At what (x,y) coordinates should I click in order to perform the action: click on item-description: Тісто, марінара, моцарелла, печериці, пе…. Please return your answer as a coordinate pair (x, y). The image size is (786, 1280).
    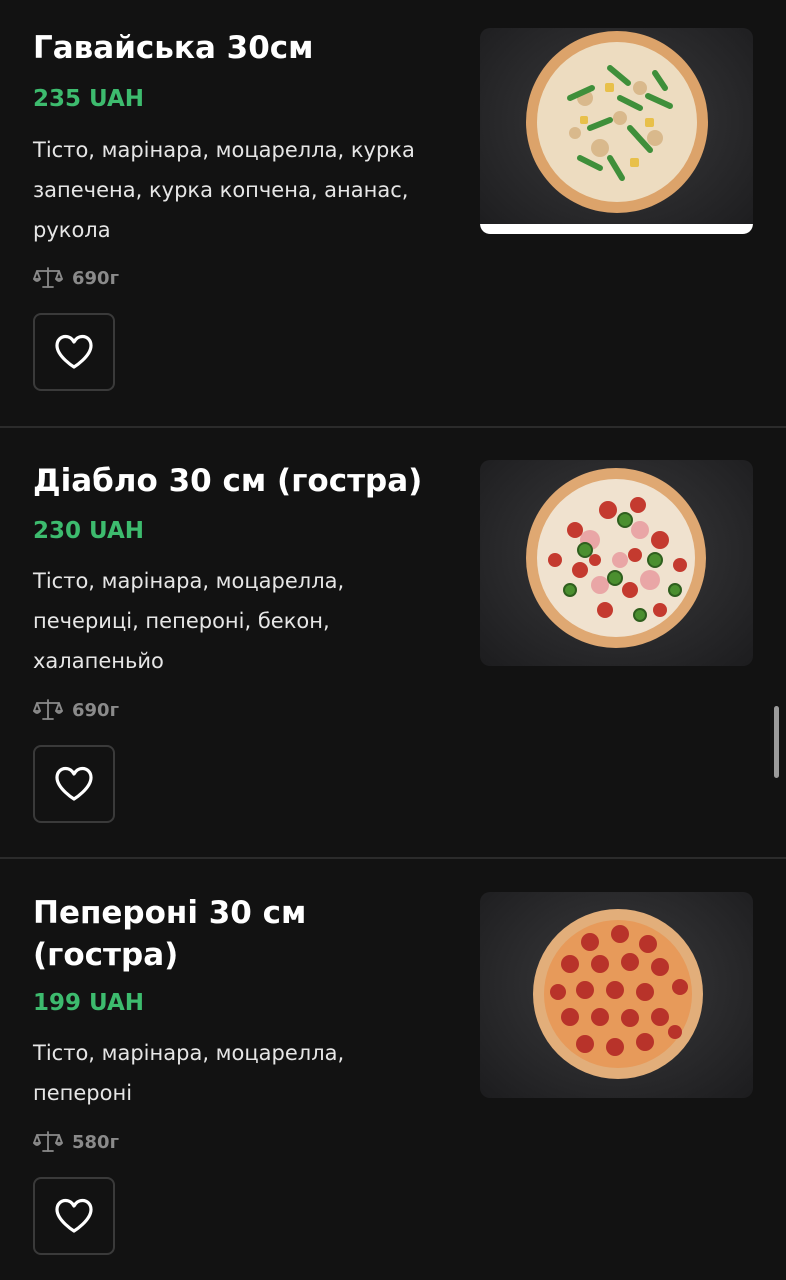
    Looking at the image, I should click on (189, 621).